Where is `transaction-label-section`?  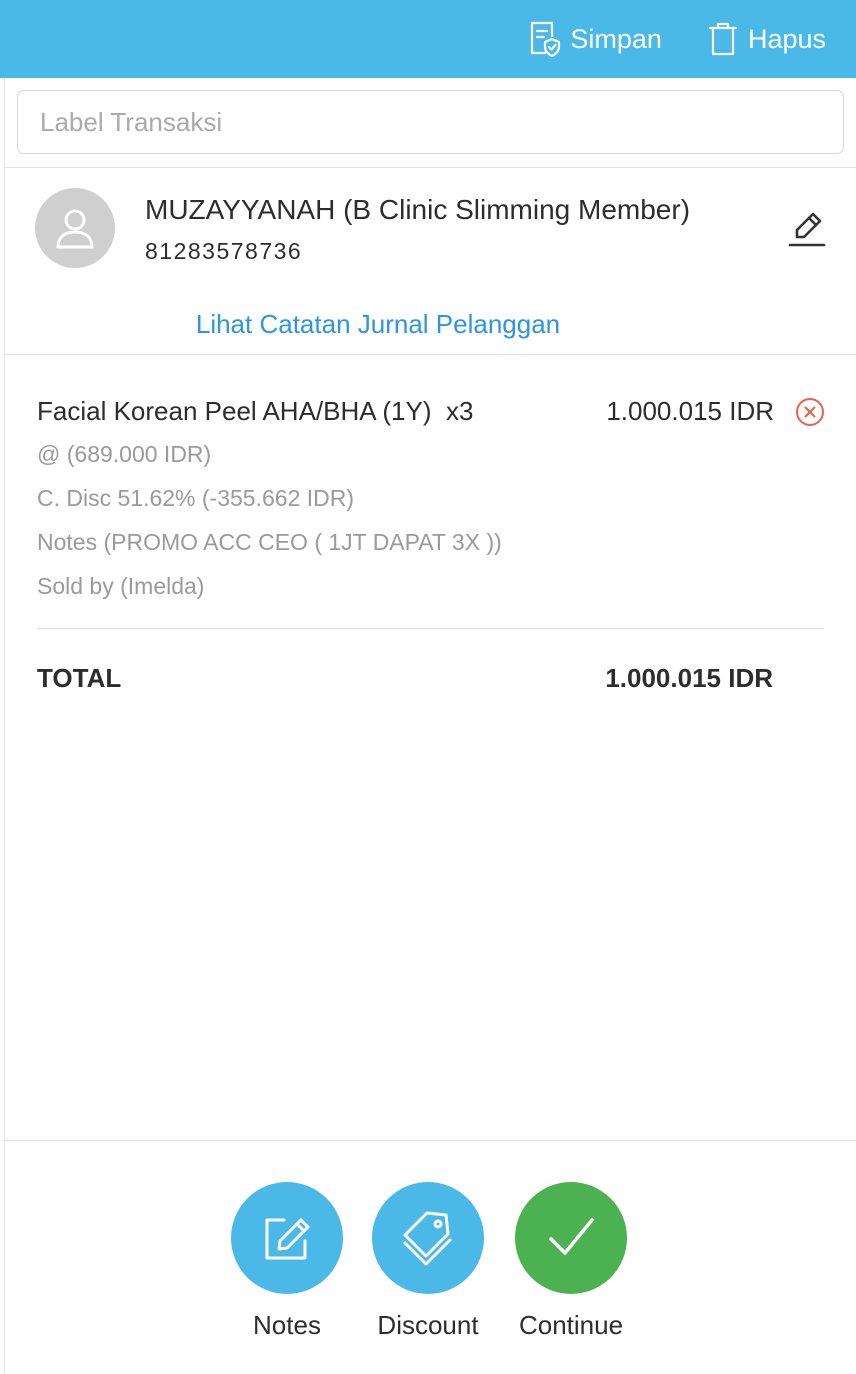
transaction-label-section is located at coordinates (430, 123).